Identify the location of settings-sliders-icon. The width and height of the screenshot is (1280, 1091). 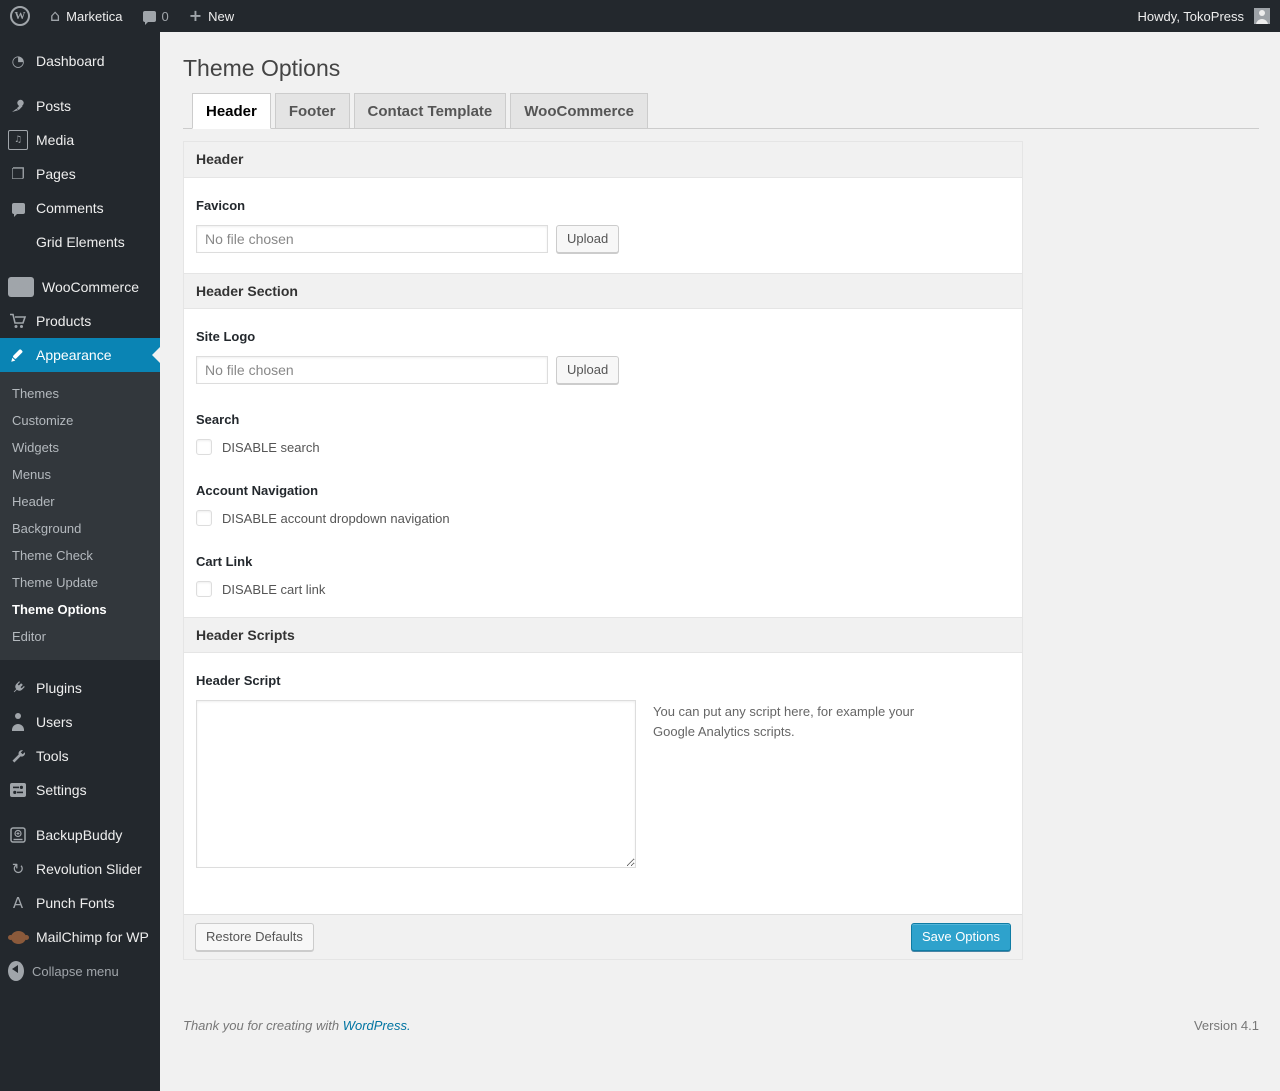
(18, 790).